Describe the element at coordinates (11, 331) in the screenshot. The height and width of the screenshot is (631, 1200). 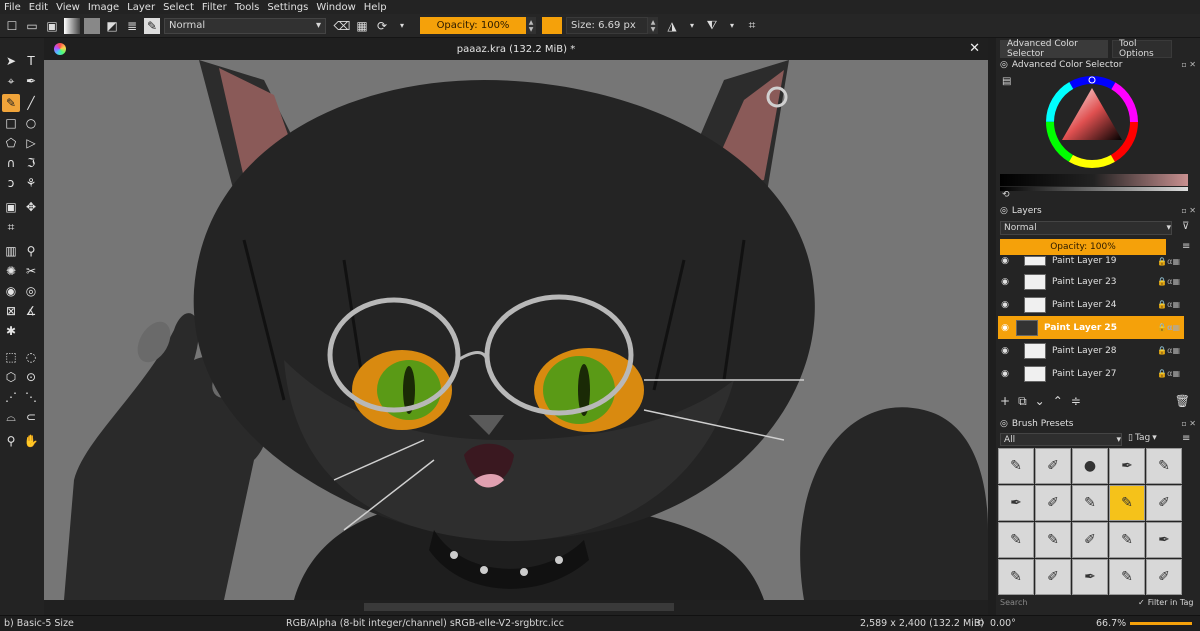
I see `reference-images-icon: ✱` at that location.